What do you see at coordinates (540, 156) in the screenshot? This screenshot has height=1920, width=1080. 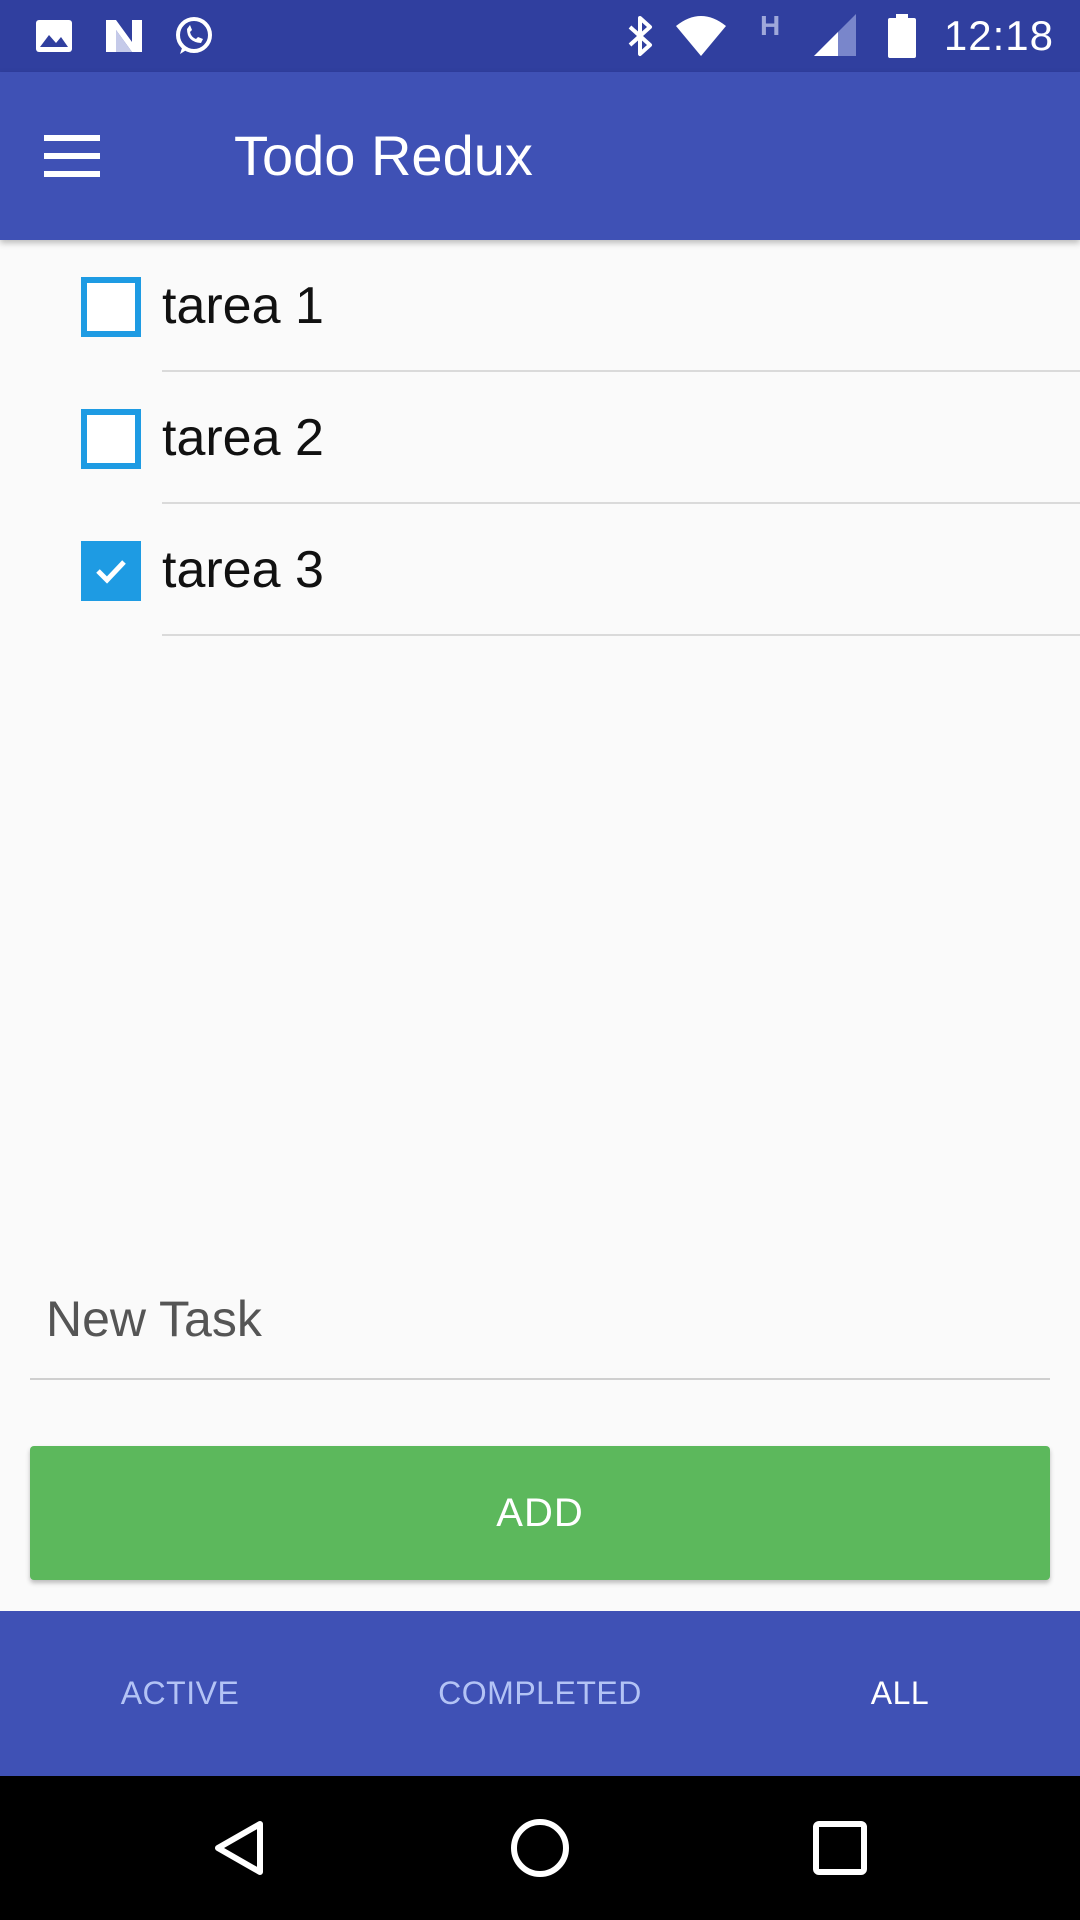 I see `app-bar: Todo Redux` at bounding box center [540, 156].